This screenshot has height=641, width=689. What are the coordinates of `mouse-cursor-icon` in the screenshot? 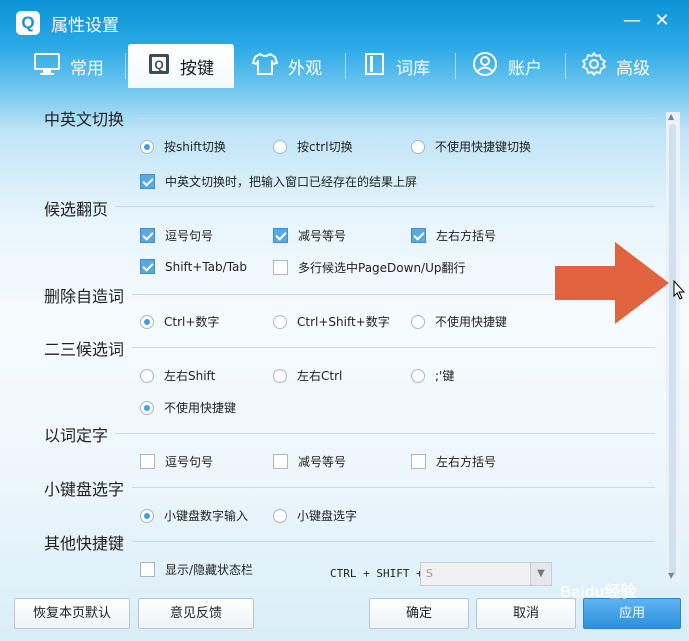 It's located at (679, 291).